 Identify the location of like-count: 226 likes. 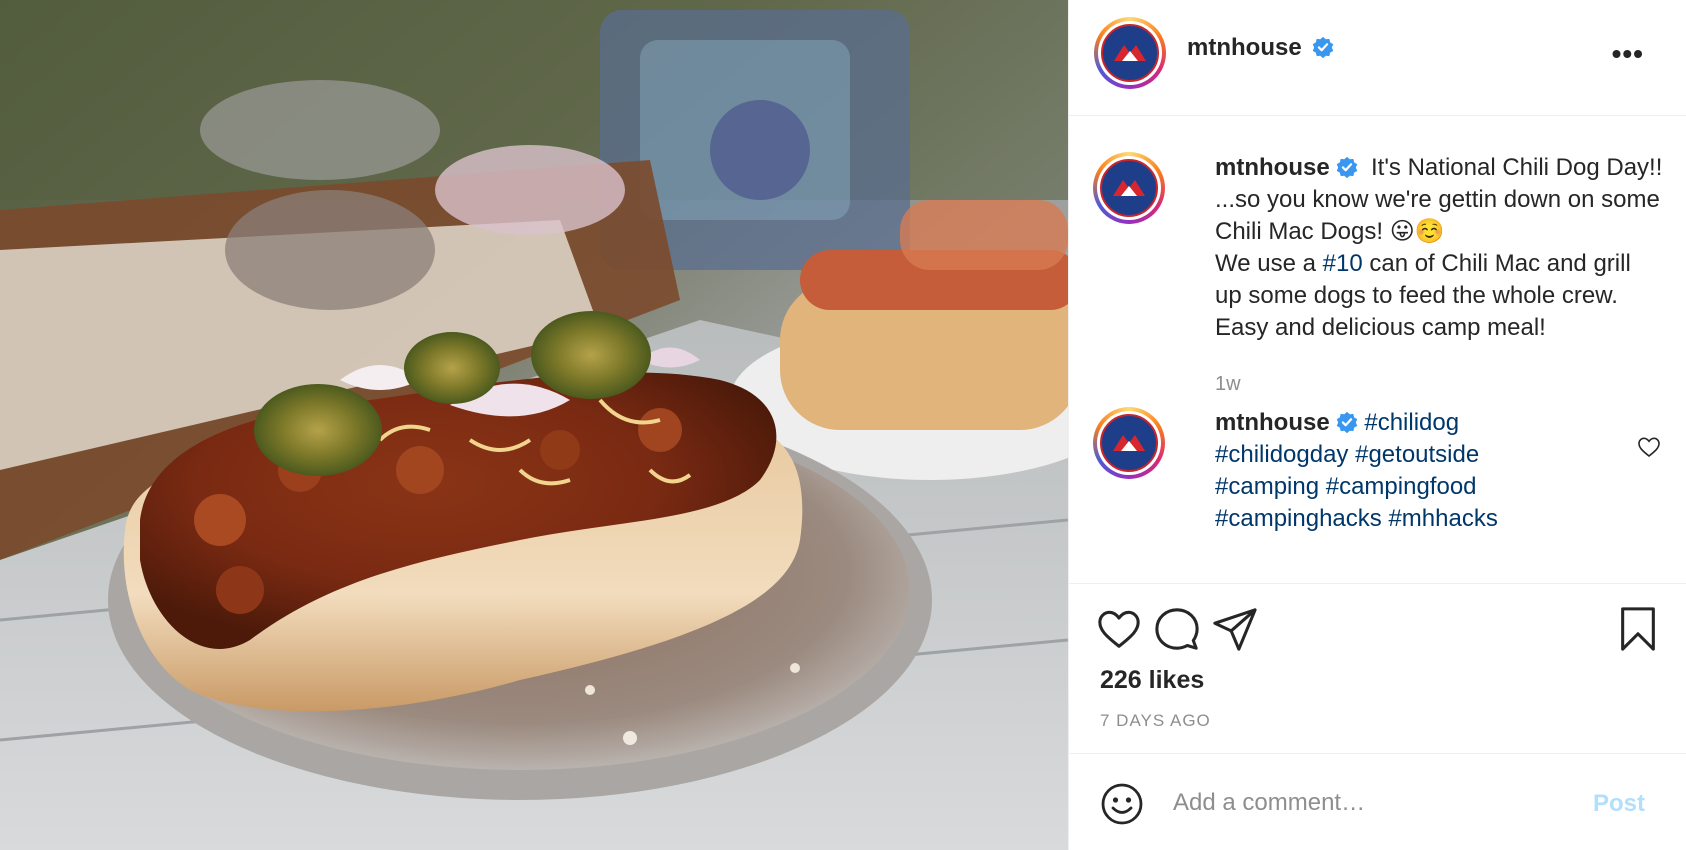
(1152, 680).